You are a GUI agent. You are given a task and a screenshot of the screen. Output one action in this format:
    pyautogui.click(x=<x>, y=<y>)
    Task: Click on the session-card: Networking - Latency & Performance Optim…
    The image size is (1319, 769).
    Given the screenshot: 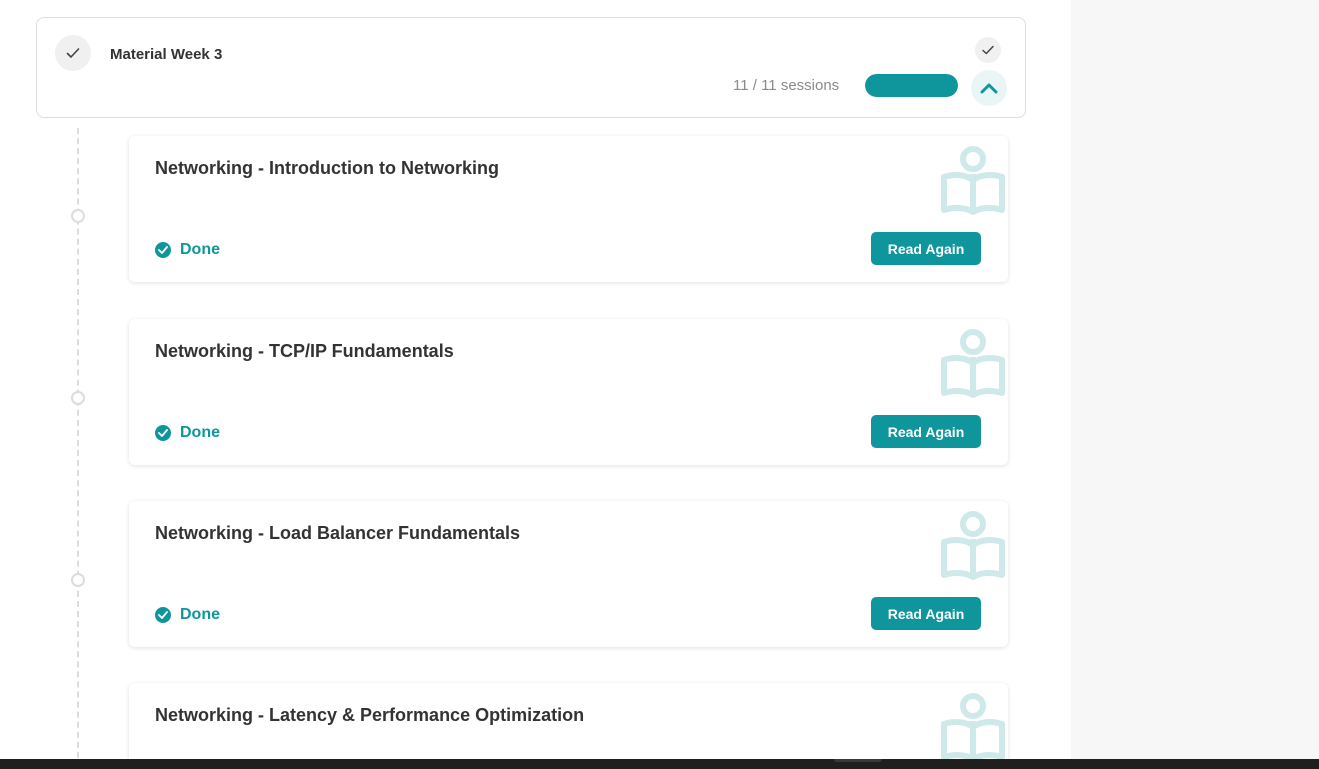 What is the action you would take?
    pyautogui.click(x=568, y=726)
    